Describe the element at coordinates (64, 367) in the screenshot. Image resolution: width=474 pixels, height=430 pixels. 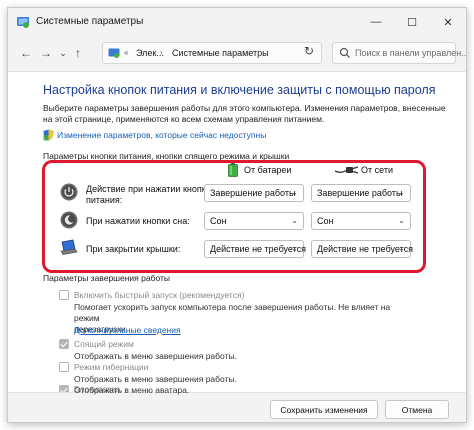
I see `hibernate-checkbox` at that location.